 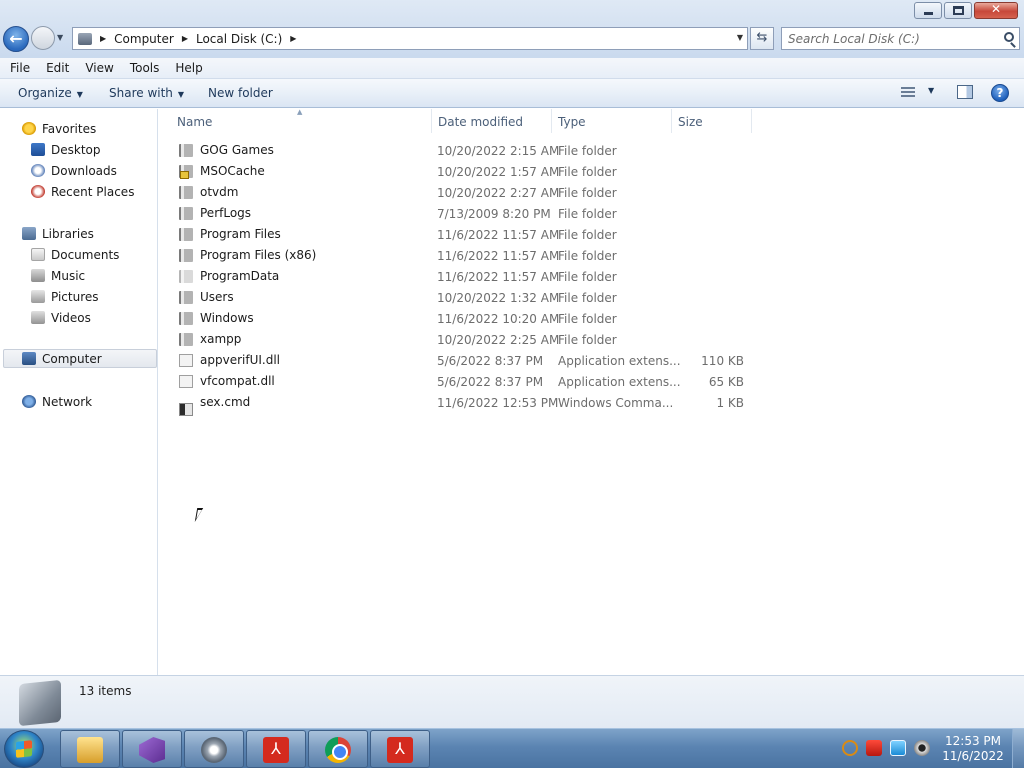 What do you see at coordinates (186, 318) in the screenshot?
I see `folder-icon` at bounding box center [186, 318].